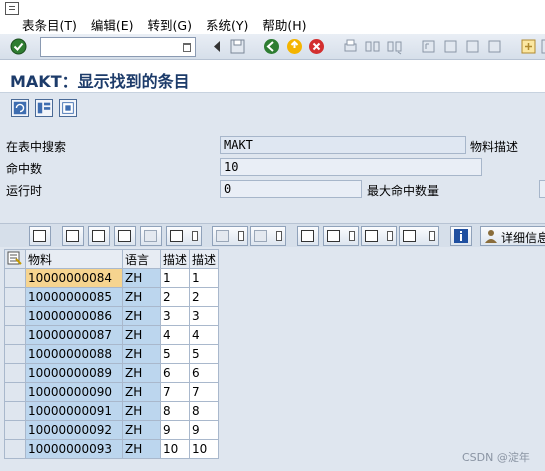  I want to click on cell-material: 10000000092, so click(74, 430).